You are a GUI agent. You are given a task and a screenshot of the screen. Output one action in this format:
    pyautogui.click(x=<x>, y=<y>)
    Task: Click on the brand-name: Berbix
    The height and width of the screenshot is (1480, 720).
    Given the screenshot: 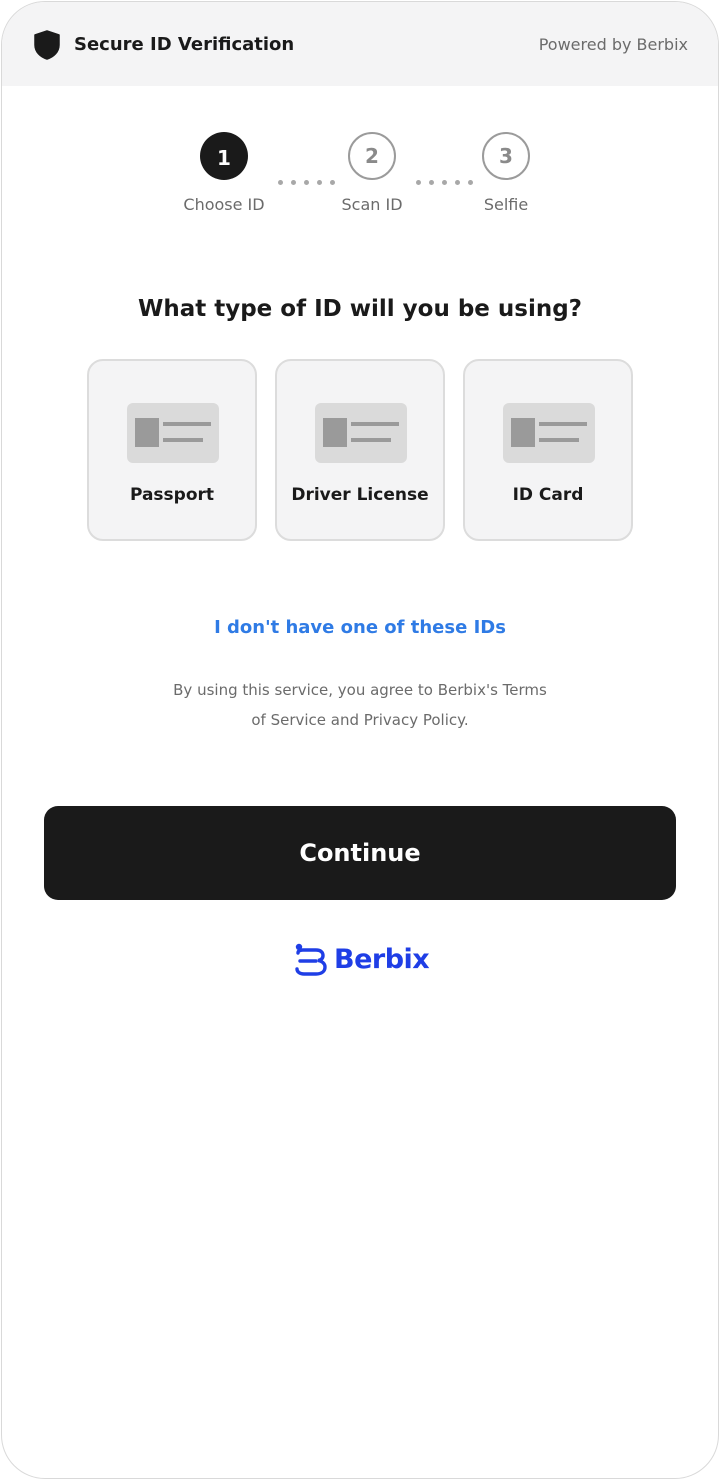 What is the action you would take?
    pyautogui.click(x=382, y=959)
    